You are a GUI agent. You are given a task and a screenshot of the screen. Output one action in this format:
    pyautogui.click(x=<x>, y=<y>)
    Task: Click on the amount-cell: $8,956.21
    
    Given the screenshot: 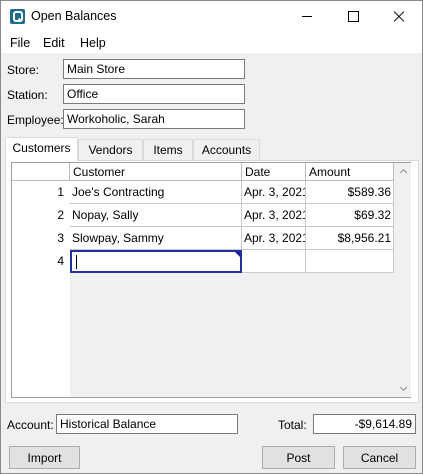 What is the action you would take?
    pyautogui.click(x=350, y=238)
    